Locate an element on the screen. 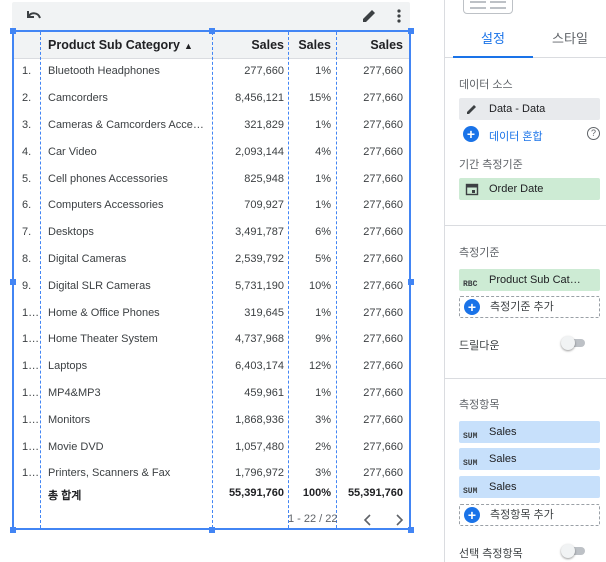  cell-sales-percent: 2% is located at coordinates (313, 447).